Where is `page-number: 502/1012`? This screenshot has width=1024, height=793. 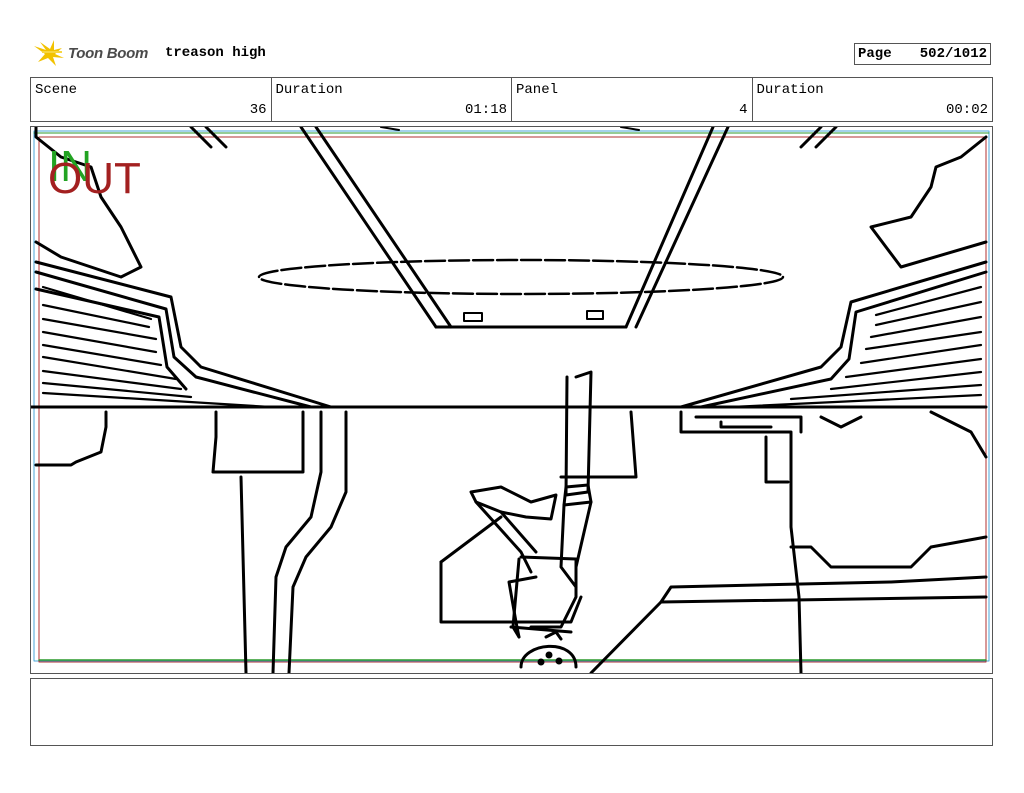
page-number: 502/1012 is located at coordinates (953, 54).